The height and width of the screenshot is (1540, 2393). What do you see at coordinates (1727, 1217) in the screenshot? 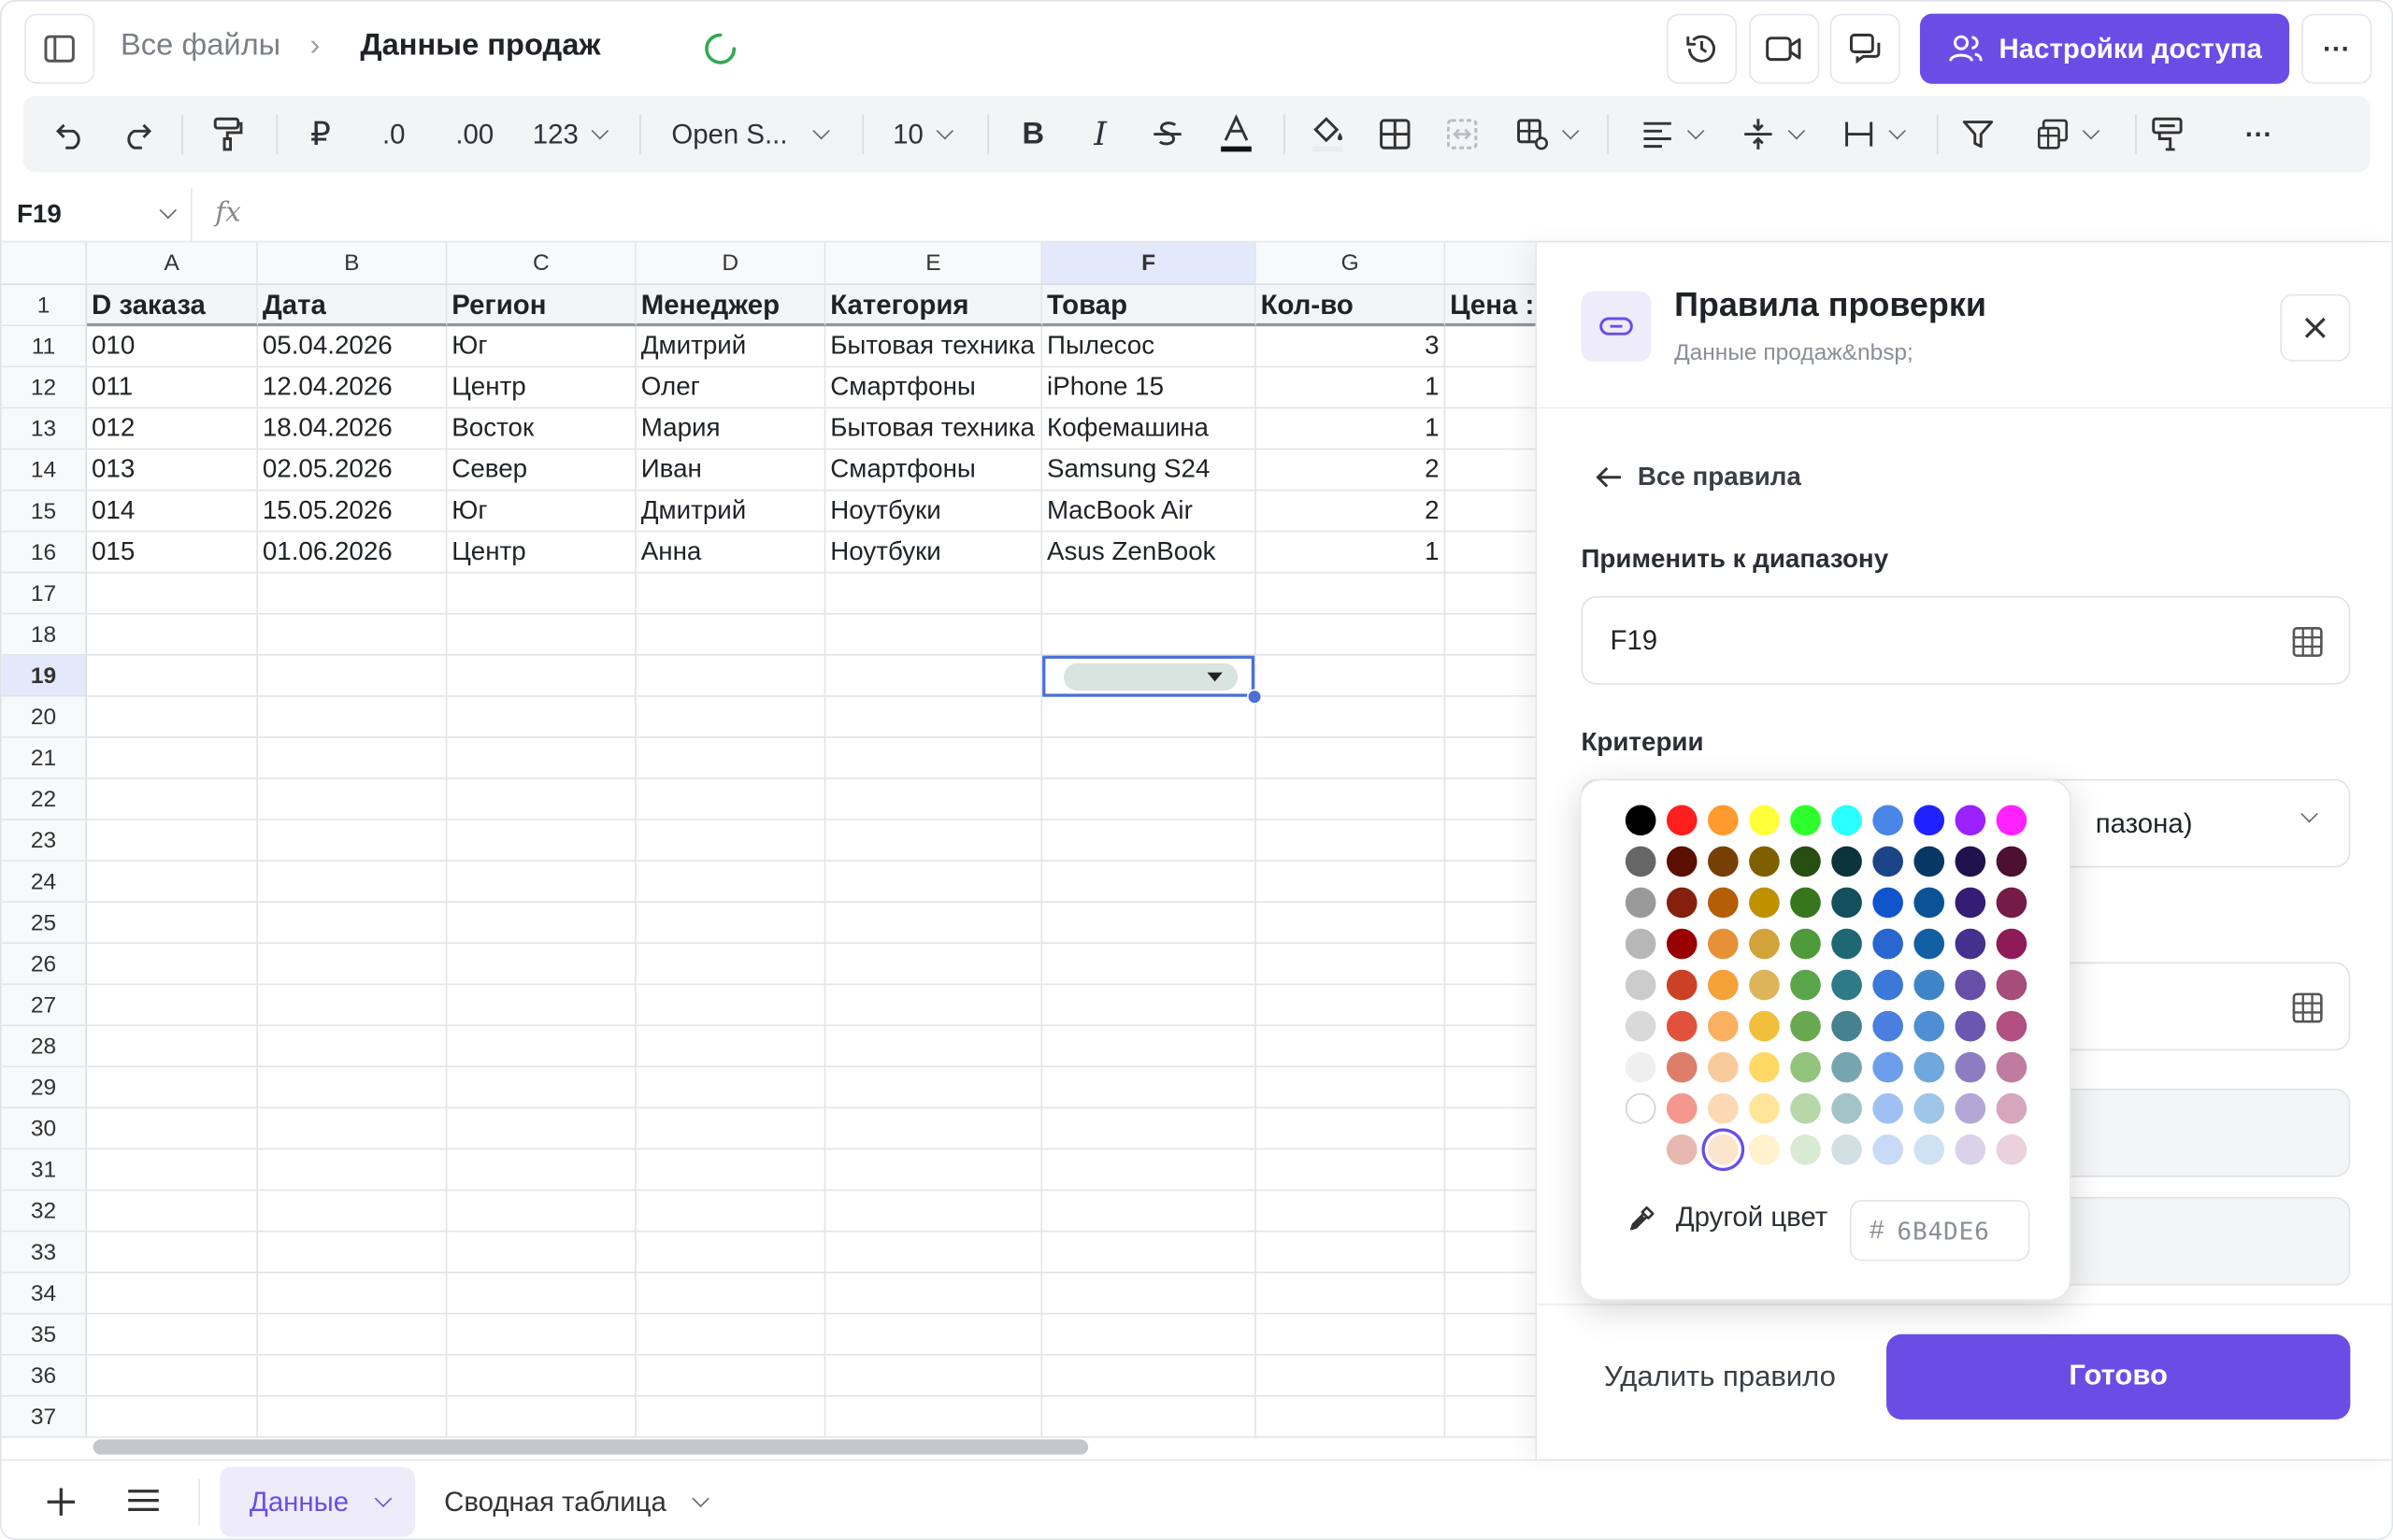
I see `custom-color-button: Другой цвет` at bounding box center [1727, 1217].